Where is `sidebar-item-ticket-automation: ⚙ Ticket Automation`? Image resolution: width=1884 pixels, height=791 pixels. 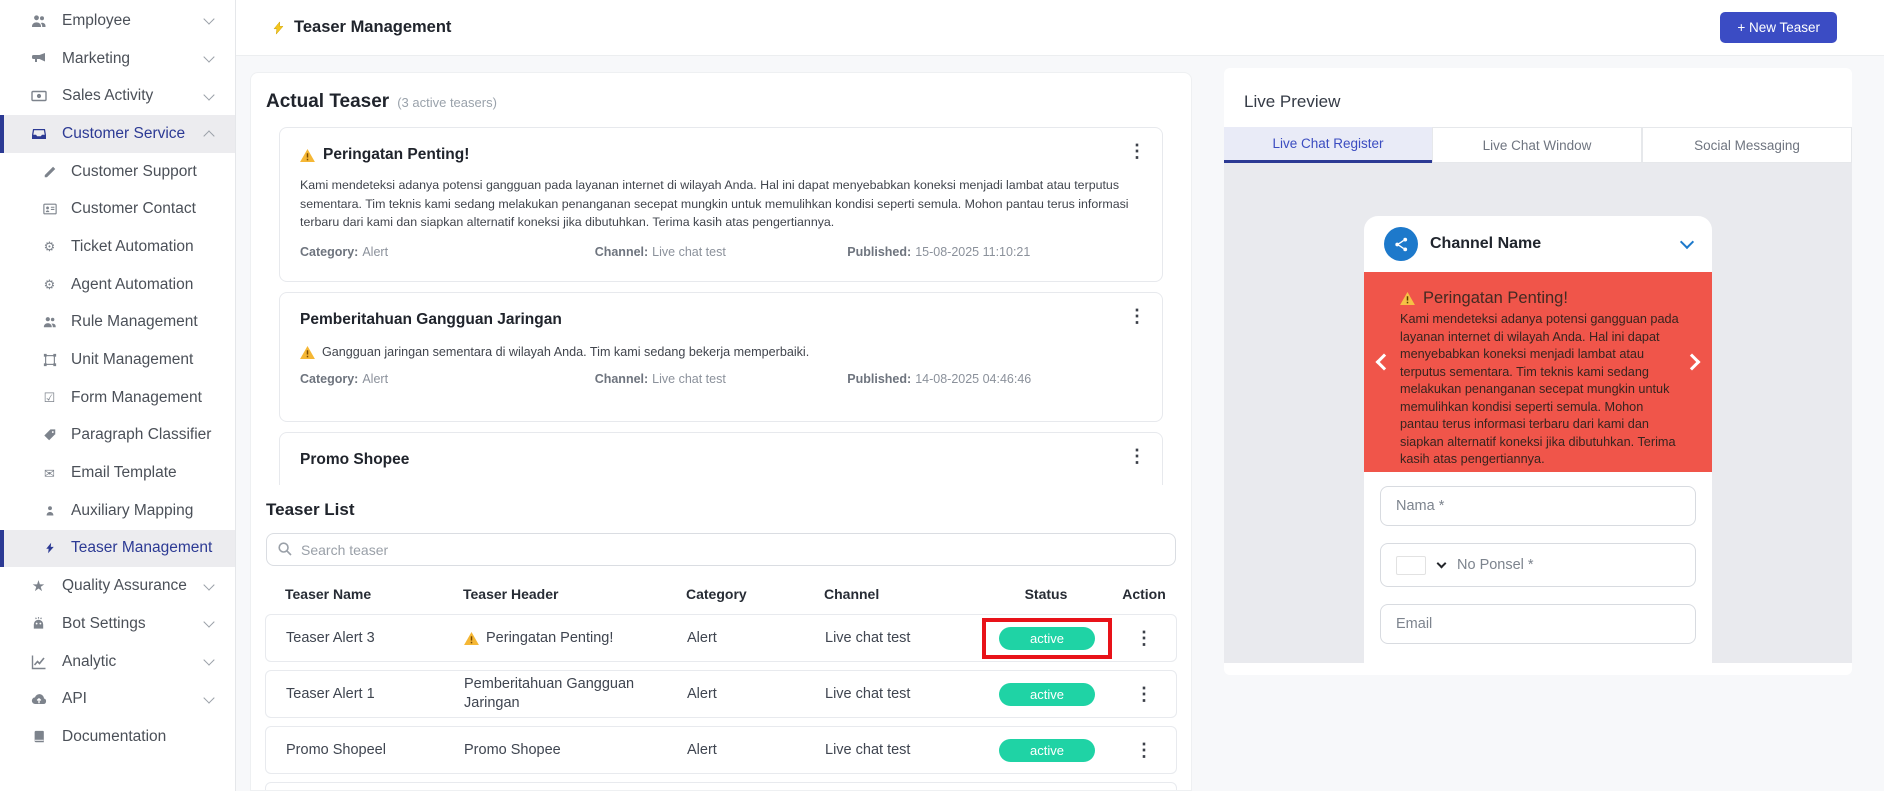 sidebar-item-ticket-automation: ⚙ Ticket Automation is located at coordinates (117, 247).